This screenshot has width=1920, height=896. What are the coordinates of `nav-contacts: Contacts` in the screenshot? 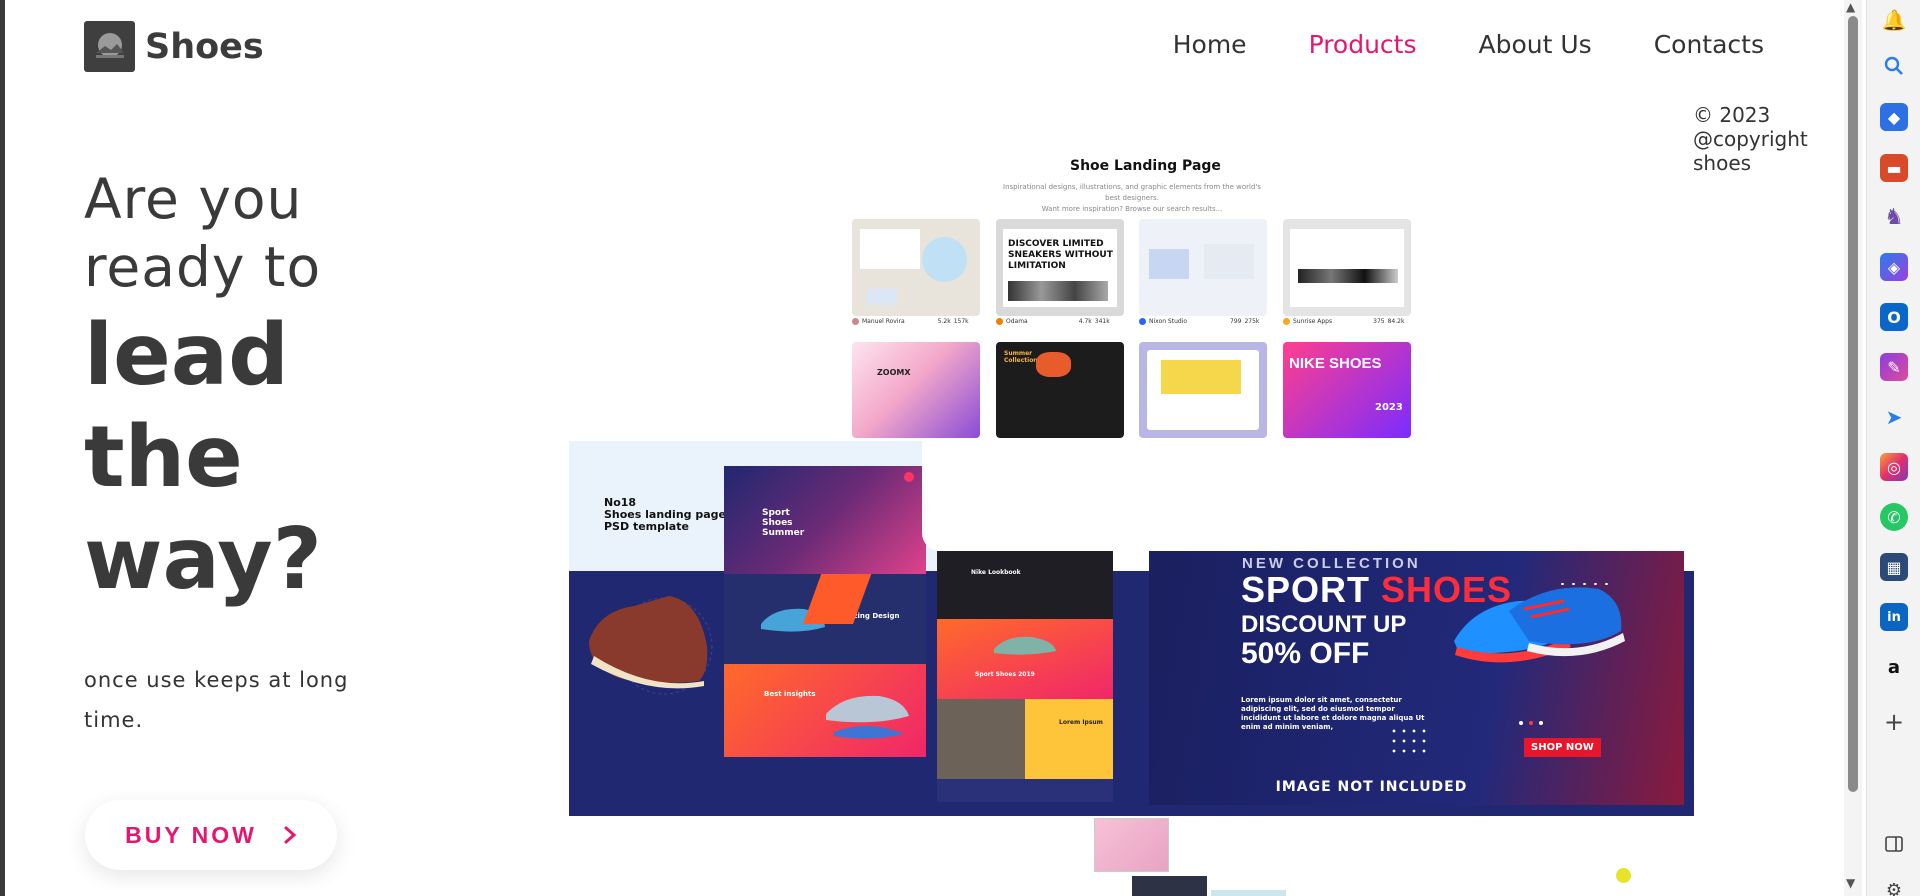 It's located at (1709, 44).